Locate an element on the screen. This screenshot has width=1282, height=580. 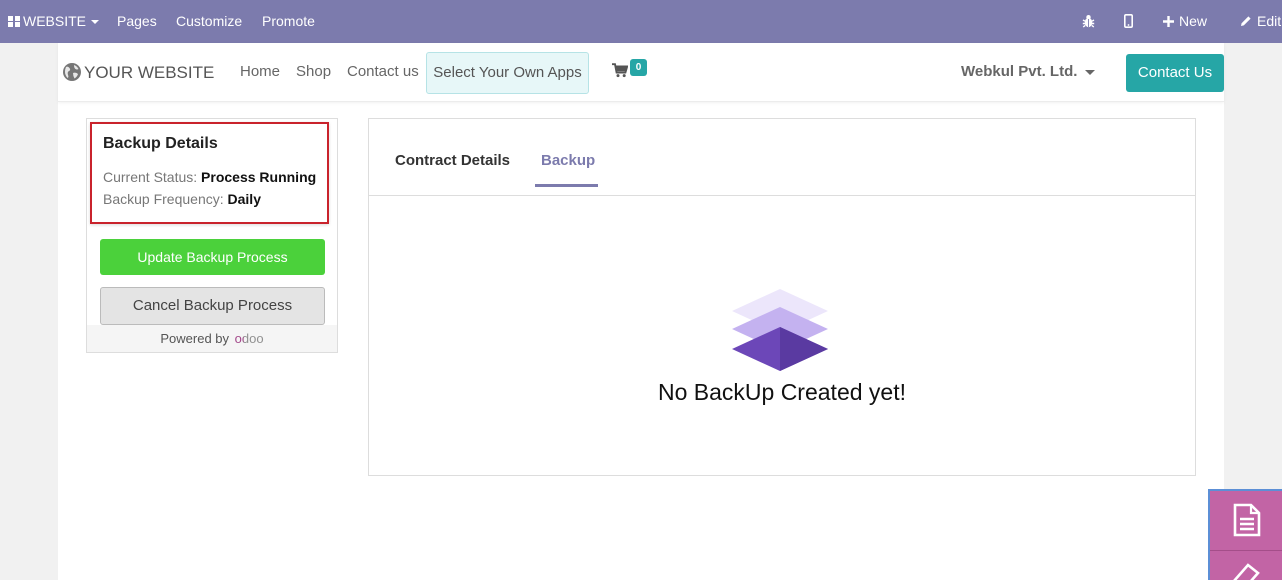
debug-button is located at coordinates (1088, 21).